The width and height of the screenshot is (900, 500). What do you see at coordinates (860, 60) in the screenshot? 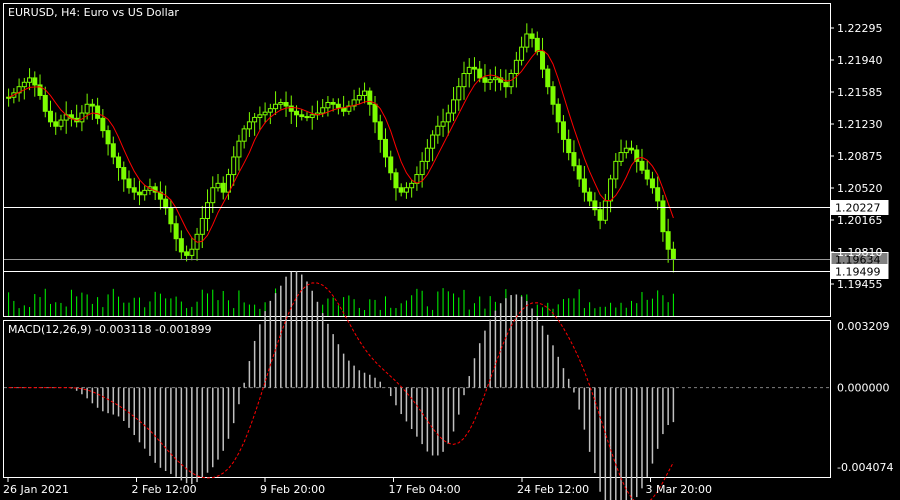
I see `price-tick-label: 1.21940` at bounding box center [860, 60].